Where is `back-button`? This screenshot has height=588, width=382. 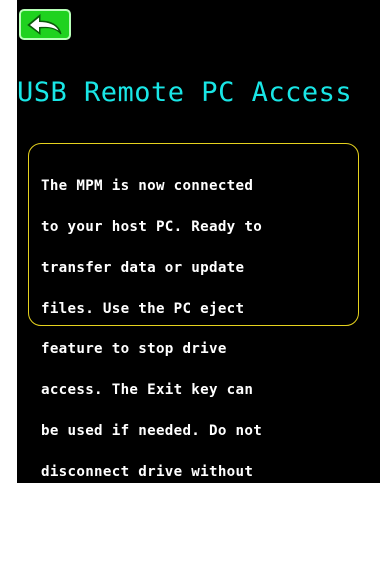 back-button is located at coordinates (45, 24).